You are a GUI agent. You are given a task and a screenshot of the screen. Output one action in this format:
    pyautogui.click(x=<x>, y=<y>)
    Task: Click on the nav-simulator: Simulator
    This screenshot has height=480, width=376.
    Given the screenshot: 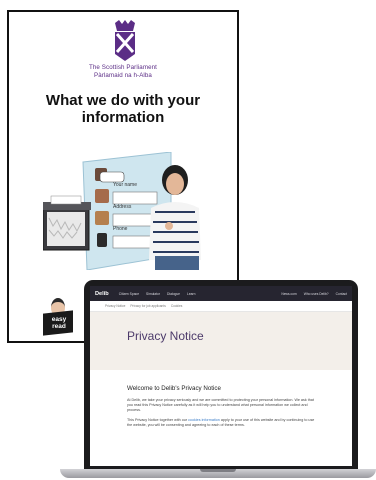 What is the action you would take?
    pyautogui.click(x=153, y=294)
    